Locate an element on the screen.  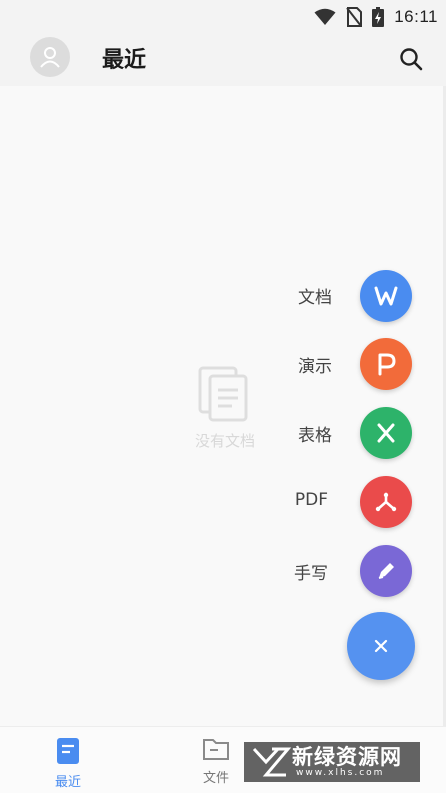
wifi-icon is located at coordinates (325, 16).